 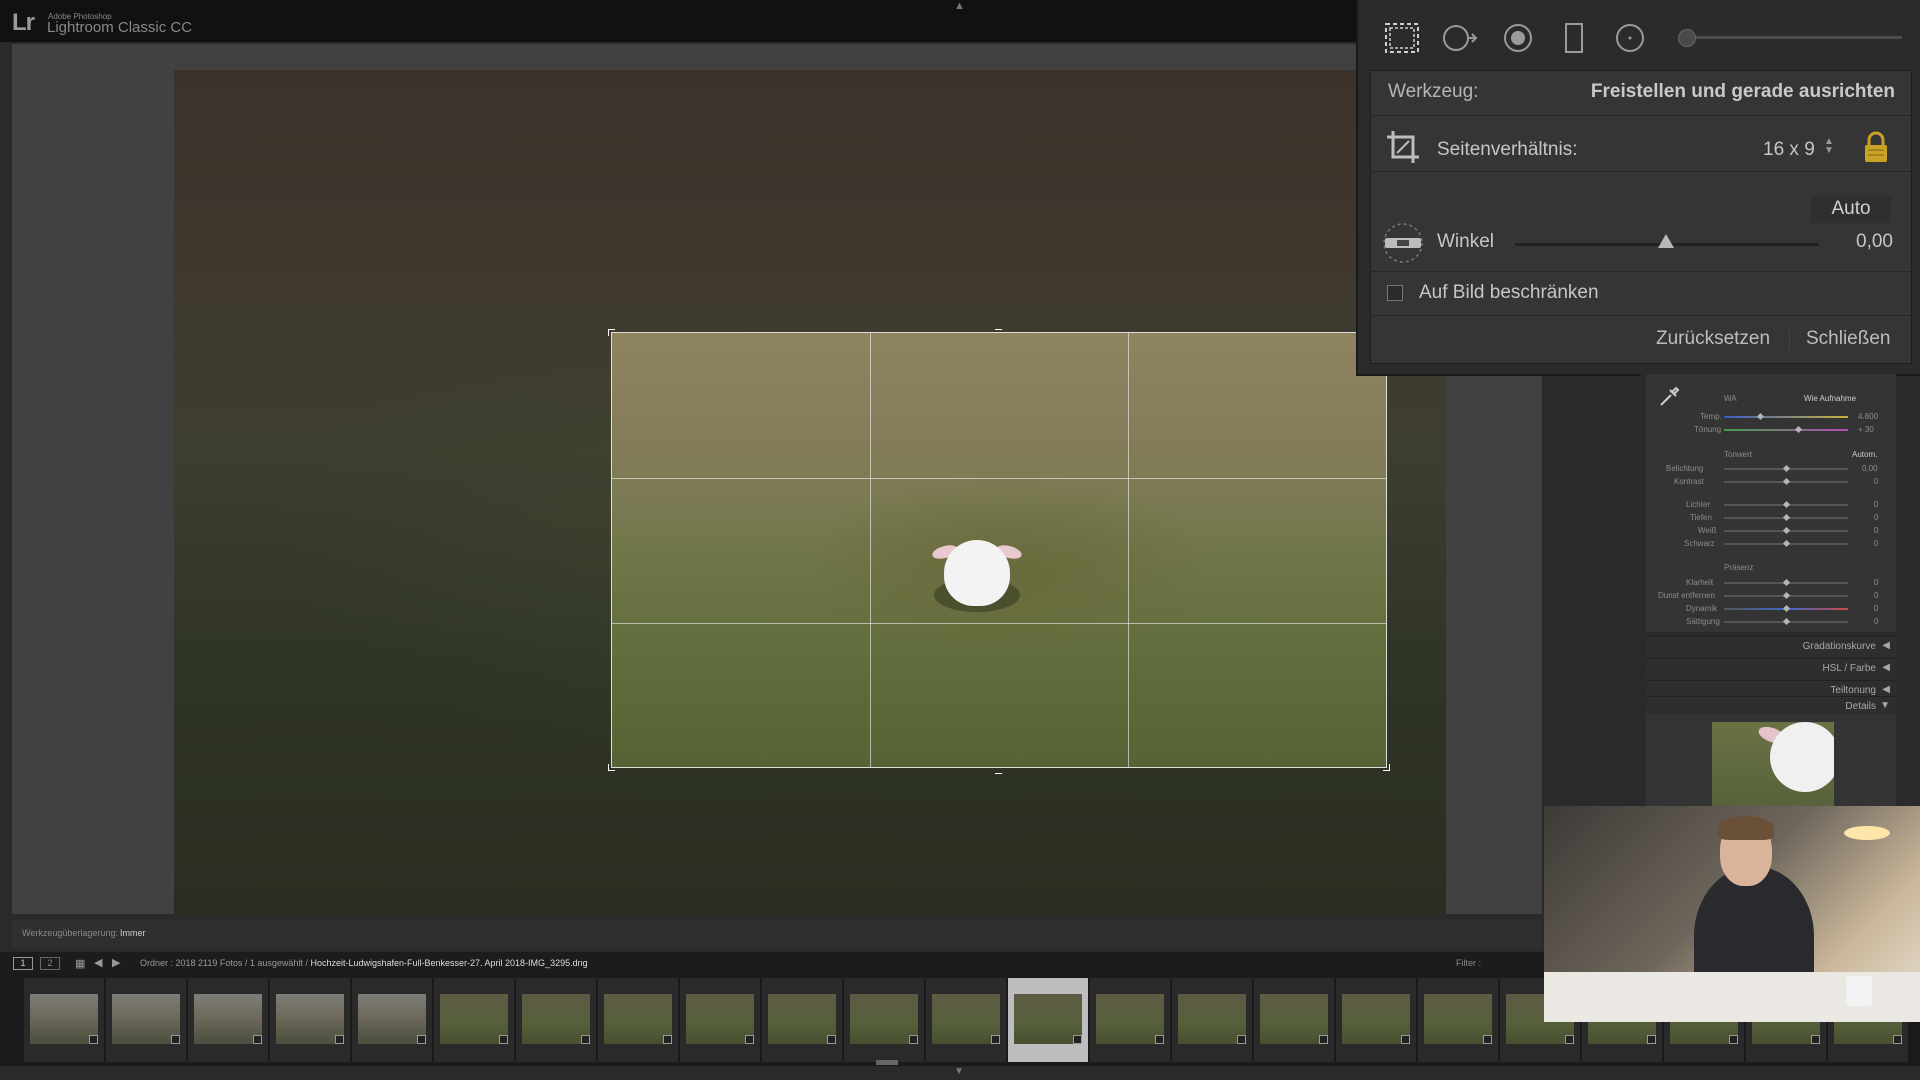 I want to click on straighten-level-icon, so click(x=1403, y=243).